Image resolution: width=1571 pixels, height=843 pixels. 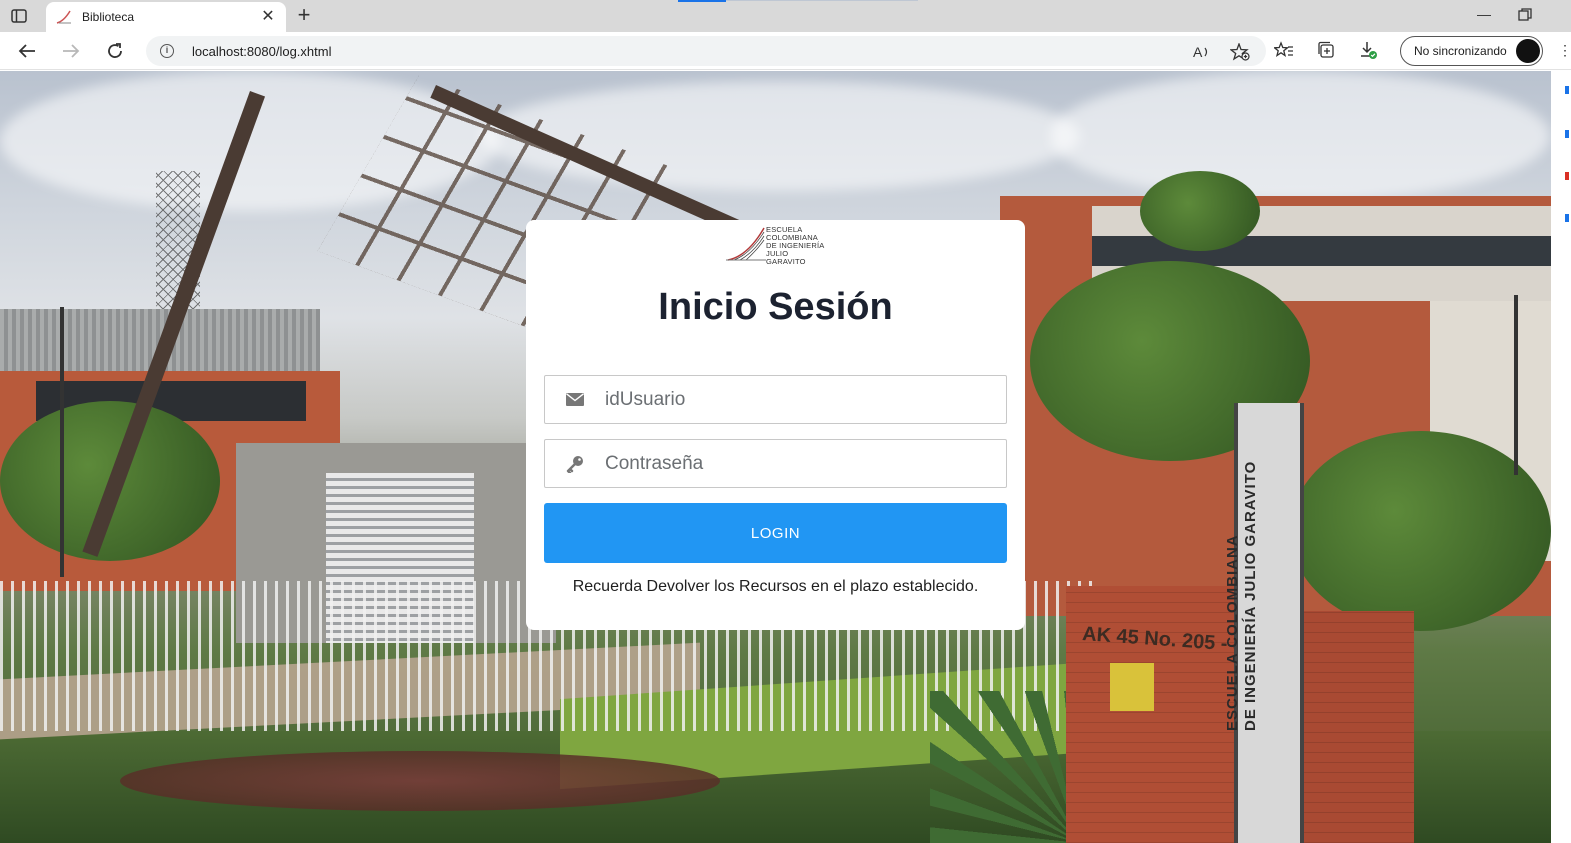 What do you see at coordinates (1564, 50) in the screenshot?
I see `more-options-icon: ⋮` at bounding box center [1564, 50].